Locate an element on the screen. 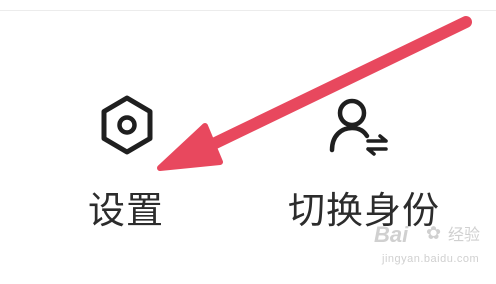  switch-user-icon is located at coordinates (361, 127).